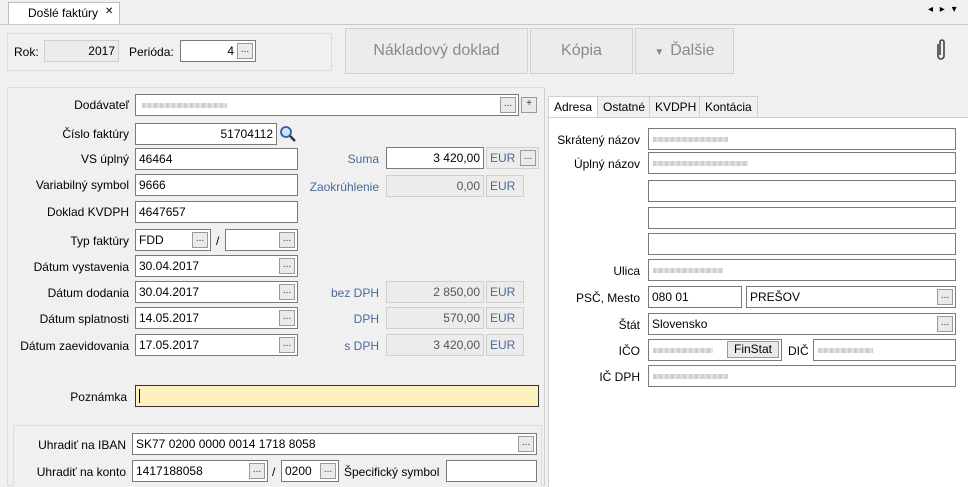  I want to click on ico-label: IČO, so click(629, 351).